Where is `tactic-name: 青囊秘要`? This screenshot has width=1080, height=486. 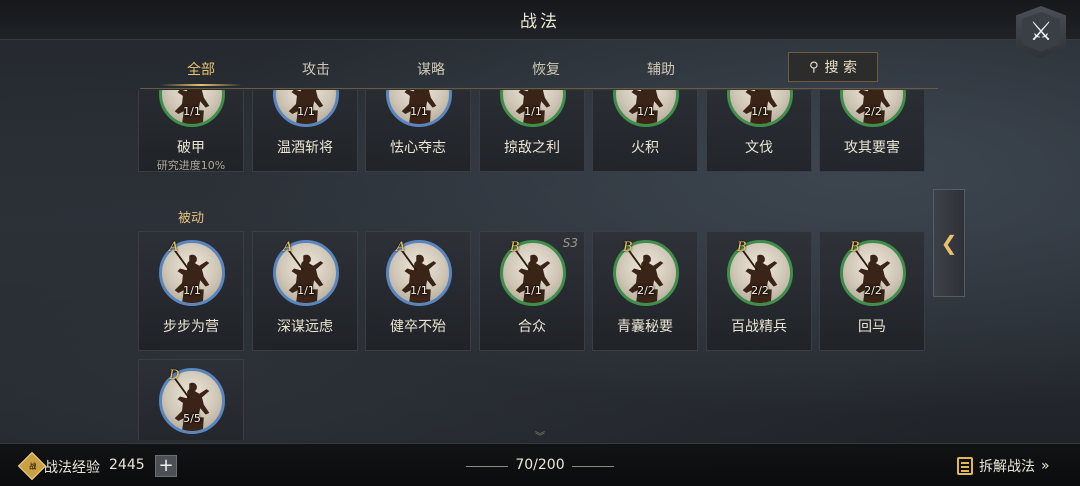 tactic-name: 青囊秘要 is located at coordinates (645, 327).